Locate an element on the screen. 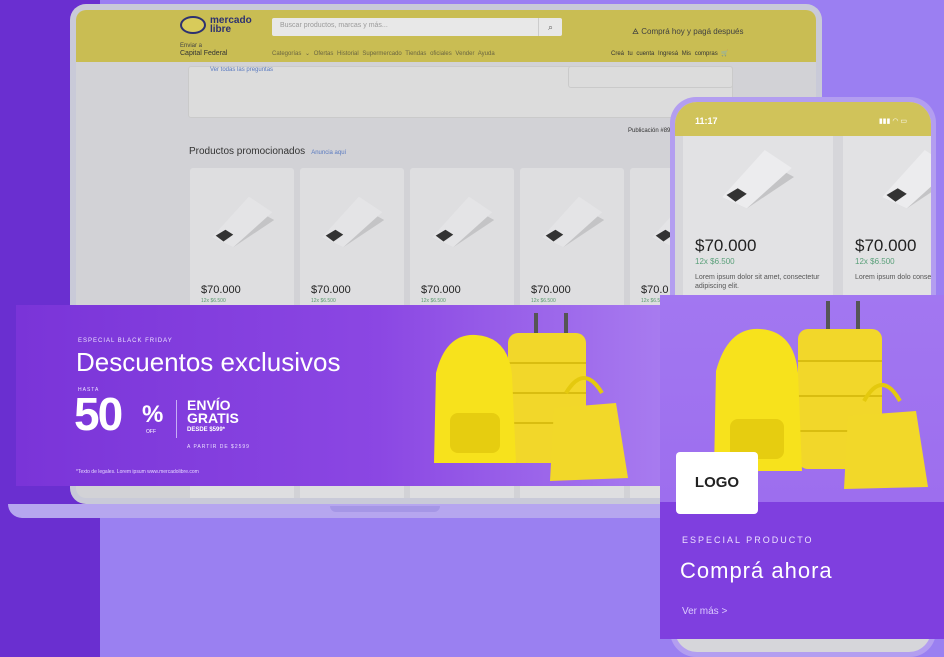 The image size is (944, 657). section-title: Productos promocionados Anuncia aquí is located at coordinates (267, 151).